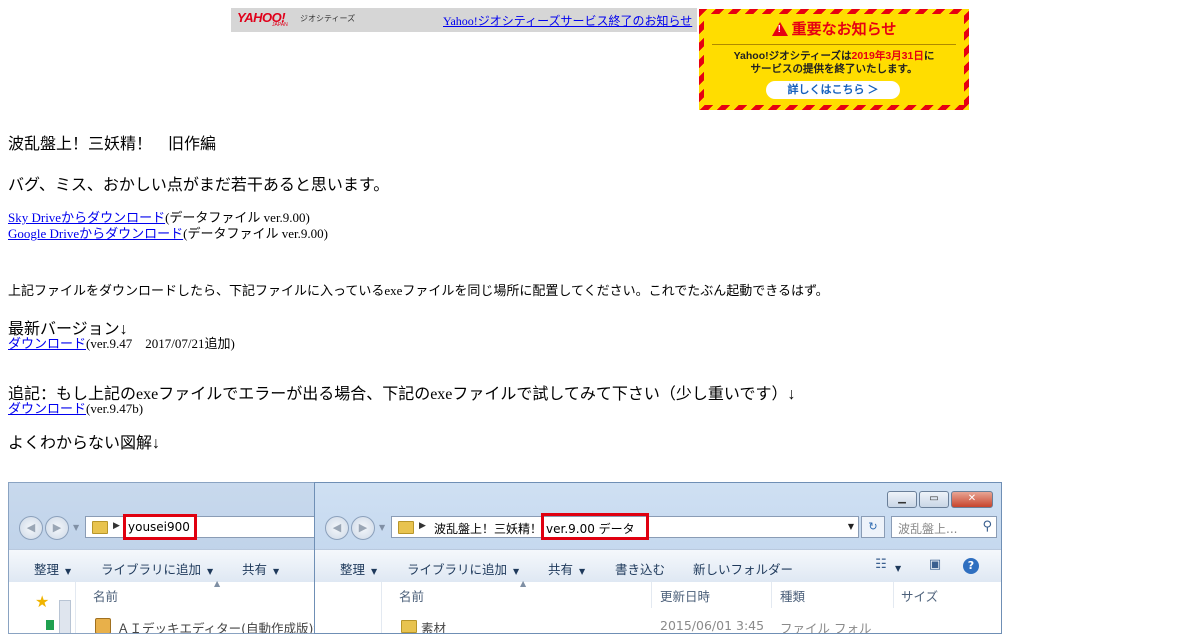 The height and width of the screenshot is (634, 1200). What do you see at coordinates (207, 527) in the screenshot?
I see `address-bar: ▶ yousei900` at bounding box center [207, 527].